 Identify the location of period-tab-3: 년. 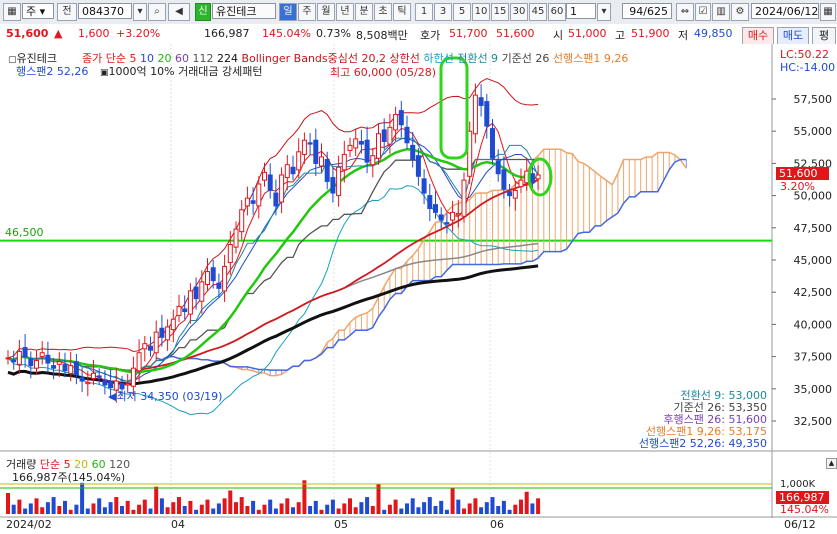
(345, 12).